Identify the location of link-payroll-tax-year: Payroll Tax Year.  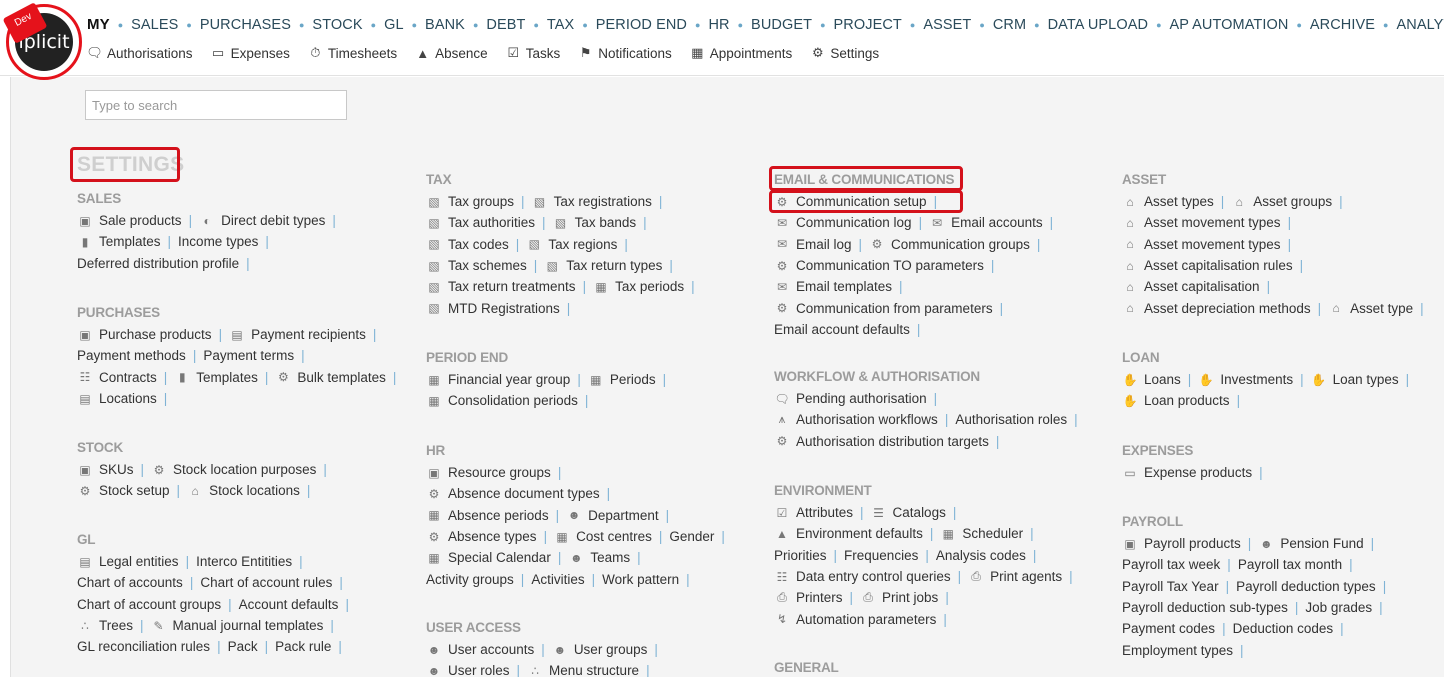
(1170, 586).